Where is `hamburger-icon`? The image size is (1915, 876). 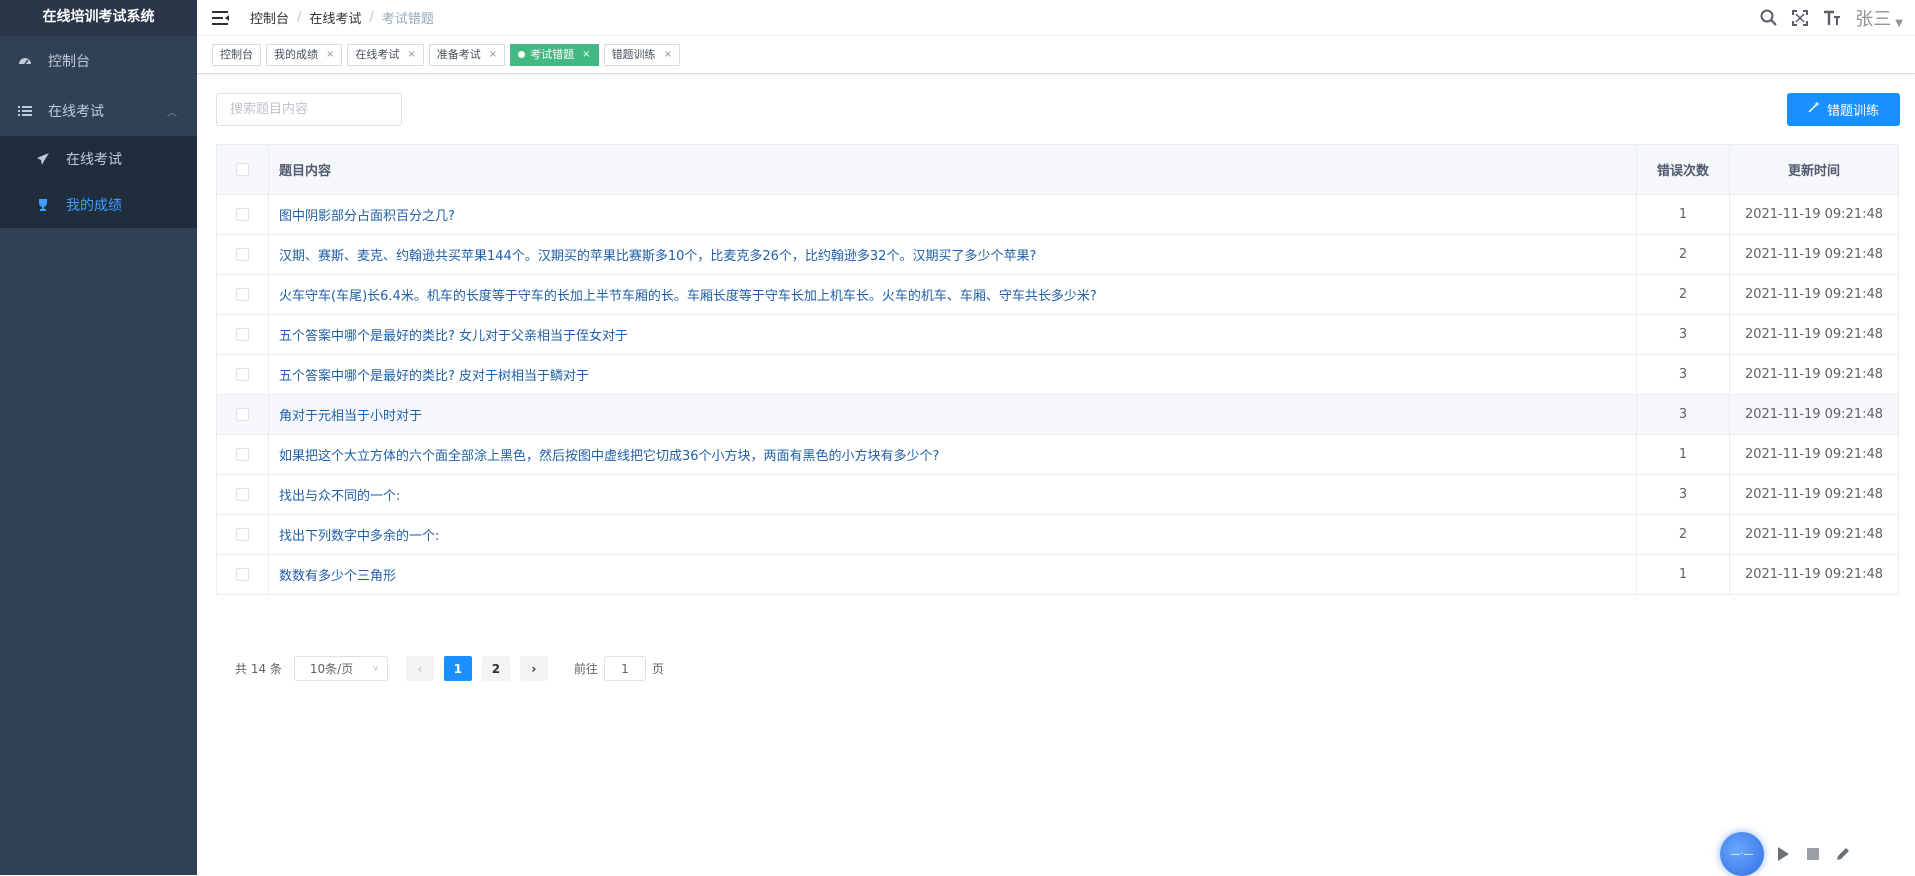
hamburger-icon is located at coordinates (222, 18).